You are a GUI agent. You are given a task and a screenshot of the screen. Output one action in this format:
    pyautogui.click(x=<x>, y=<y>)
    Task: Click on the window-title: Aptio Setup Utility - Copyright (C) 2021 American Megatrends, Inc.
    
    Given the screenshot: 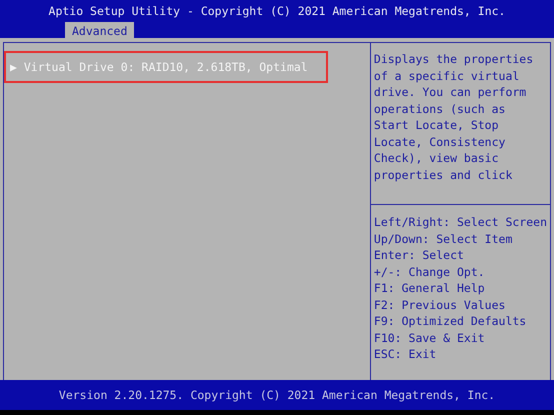 What is the action you would take?
    pyautogui.click(x=277, y=10)
    